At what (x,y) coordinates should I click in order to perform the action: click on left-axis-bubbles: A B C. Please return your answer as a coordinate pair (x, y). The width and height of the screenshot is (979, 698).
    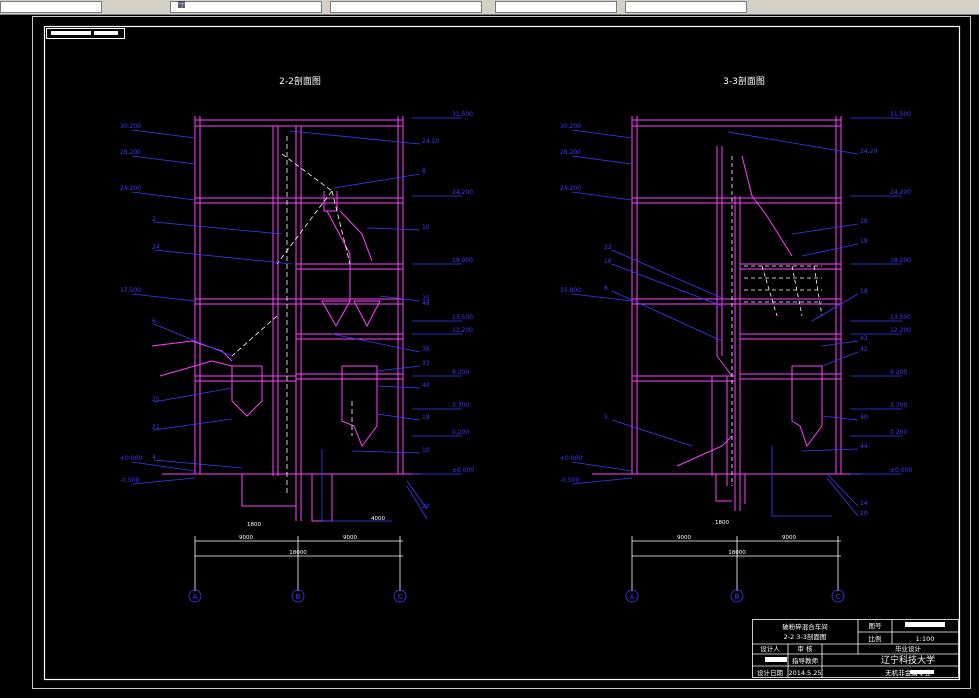
    Looking at the image, I should click on (297, 596).